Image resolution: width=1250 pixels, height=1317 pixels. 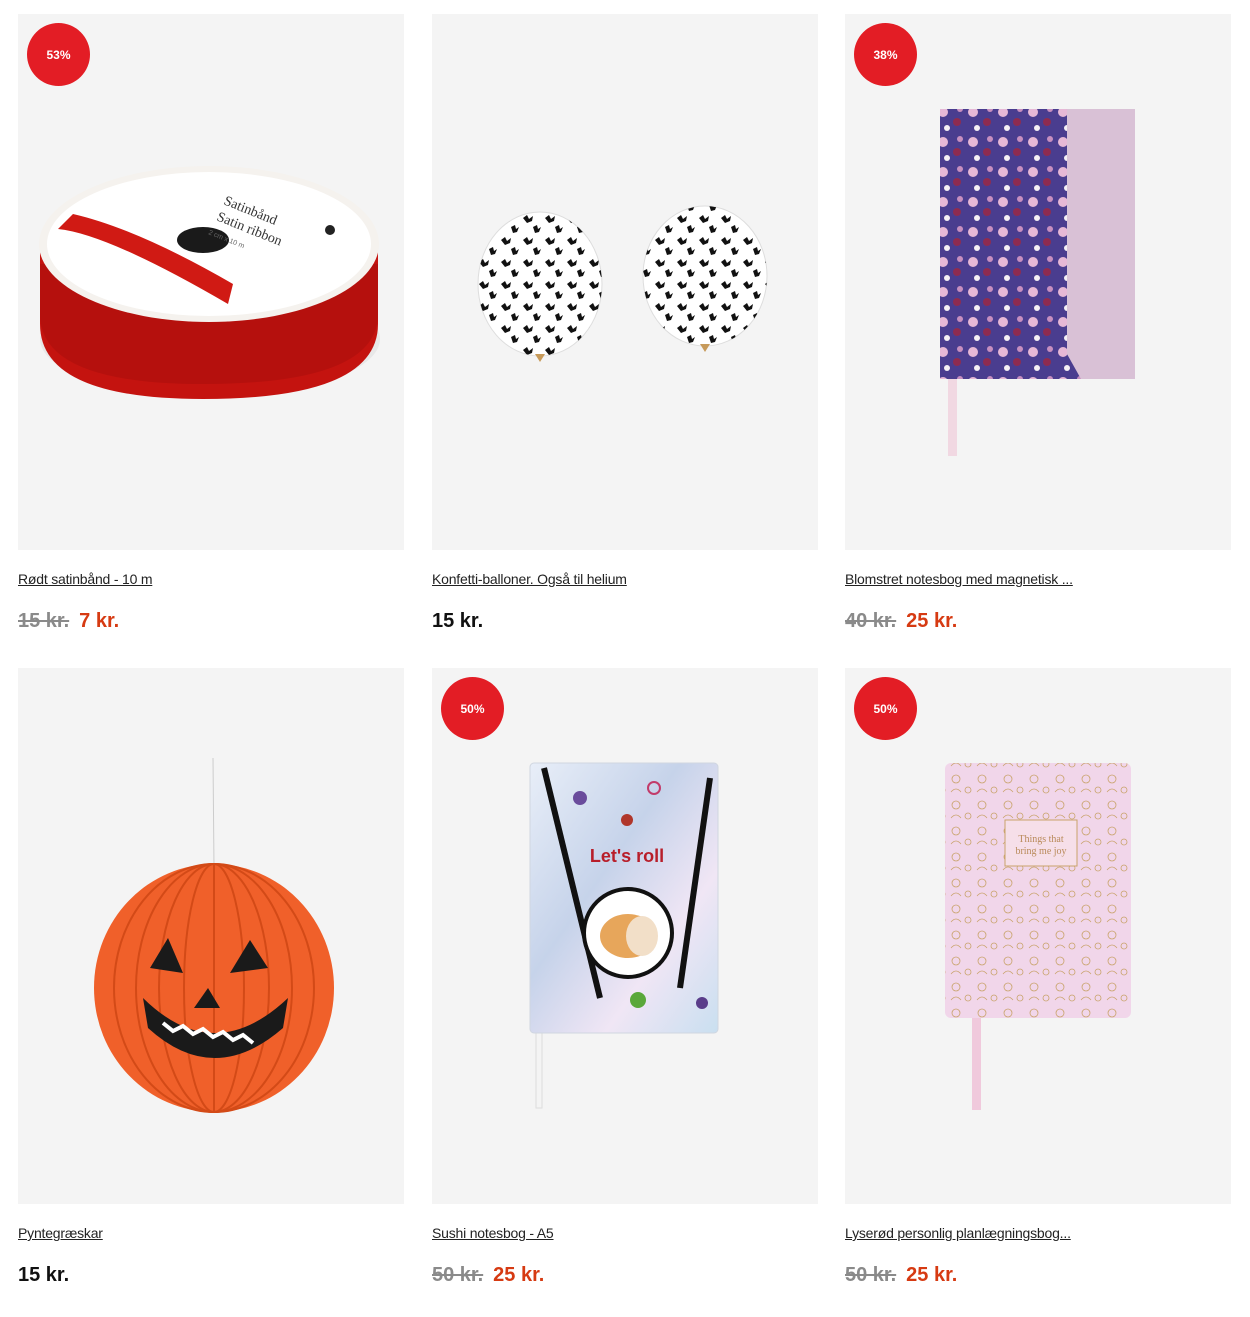 I want to click on product-image-sushi-notebook: Let's roll 50%, so click(x=625, y=936).